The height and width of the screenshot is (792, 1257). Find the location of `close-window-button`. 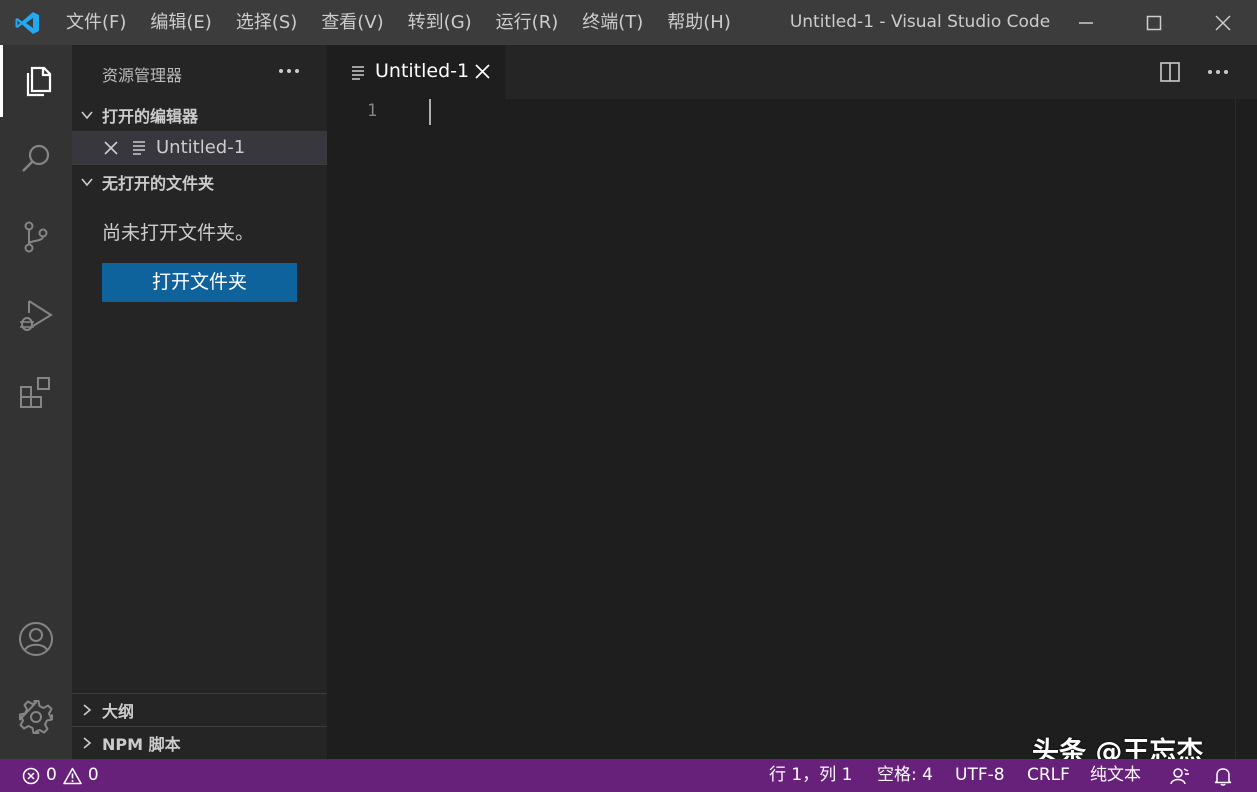

close-window-button is located at coordinates (1223, 22).